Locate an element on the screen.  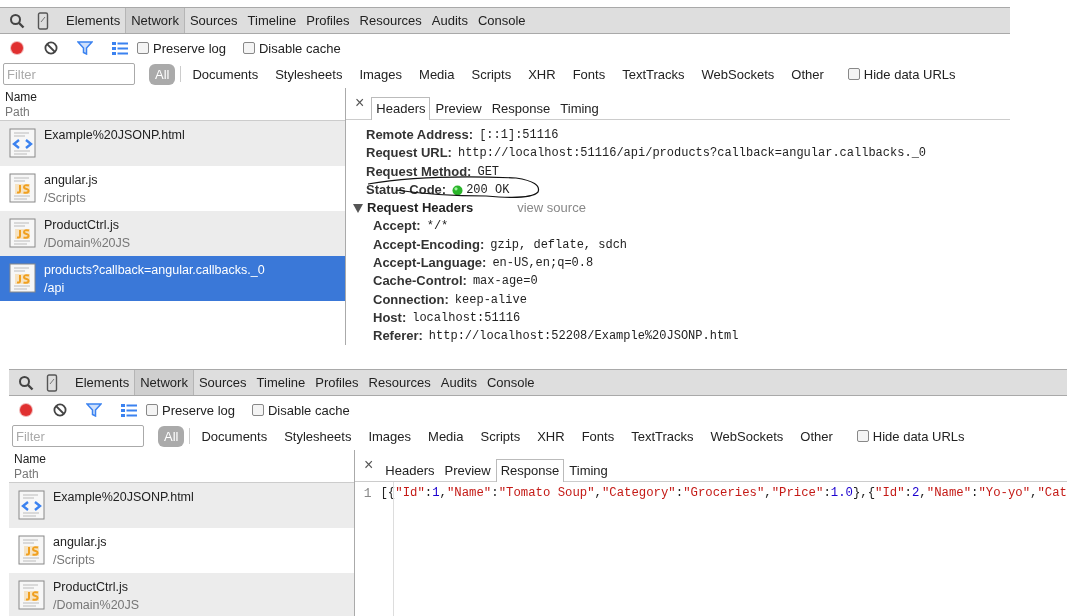
checkbox-label: Disable cache is located at coordinates (300, 48).